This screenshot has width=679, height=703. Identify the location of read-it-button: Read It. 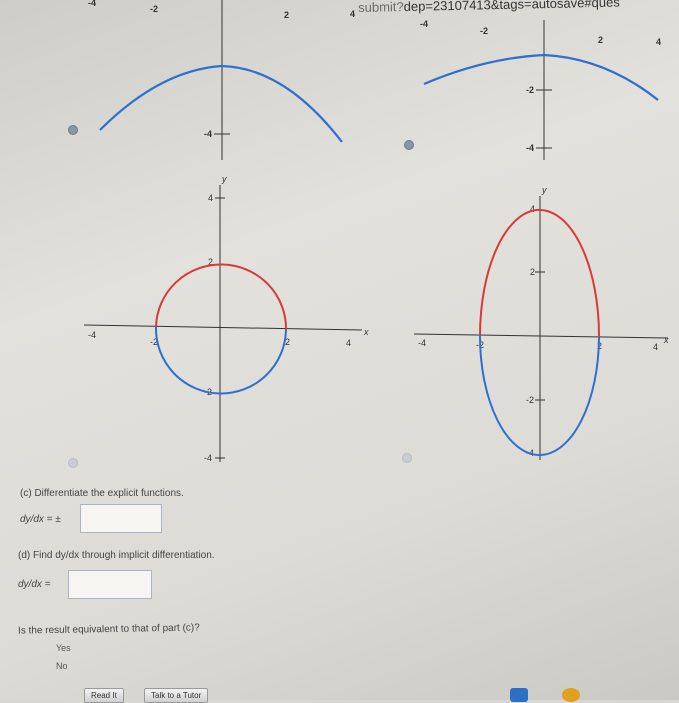
(104, 695).